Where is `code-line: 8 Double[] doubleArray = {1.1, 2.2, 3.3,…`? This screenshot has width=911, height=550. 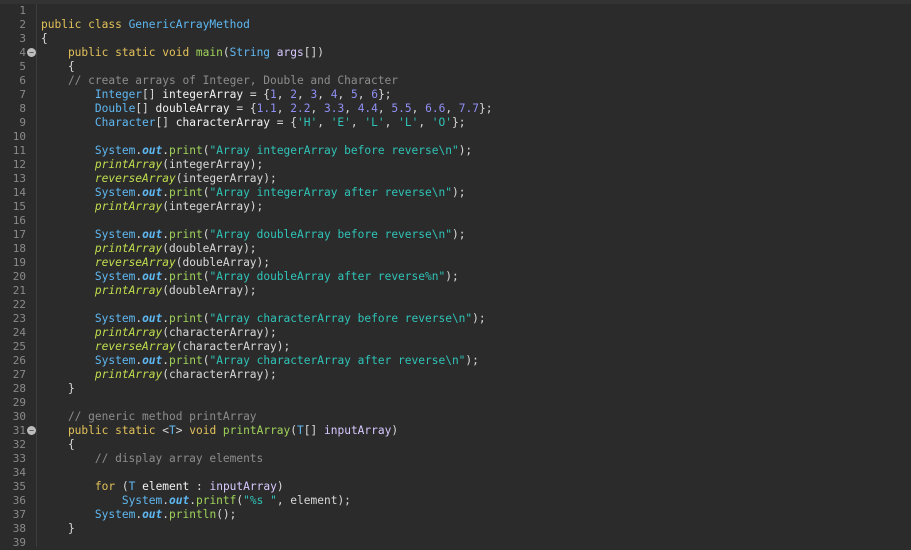
code-line: 8 Double[] doubleArray = {1.1, 2.2, 3.3,… is located at coordinates (455, 109).